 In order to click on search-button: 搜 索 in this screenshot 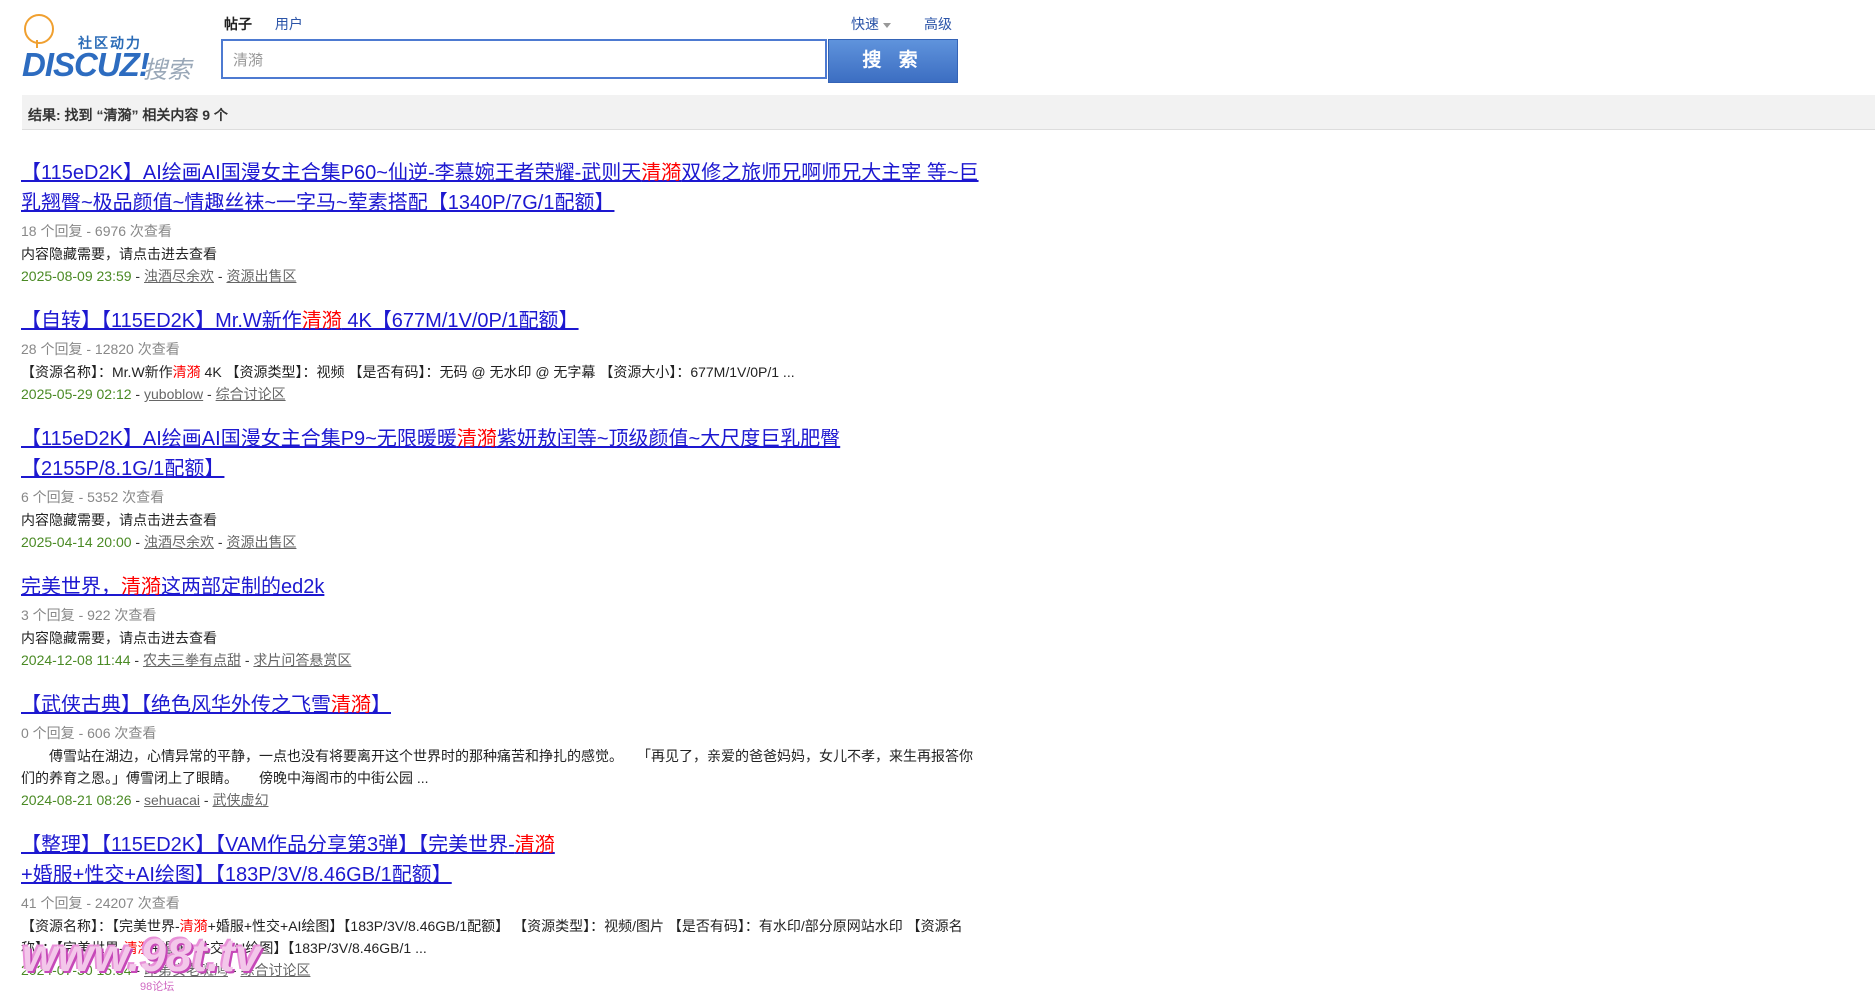, I will do `click(893, 61)`.